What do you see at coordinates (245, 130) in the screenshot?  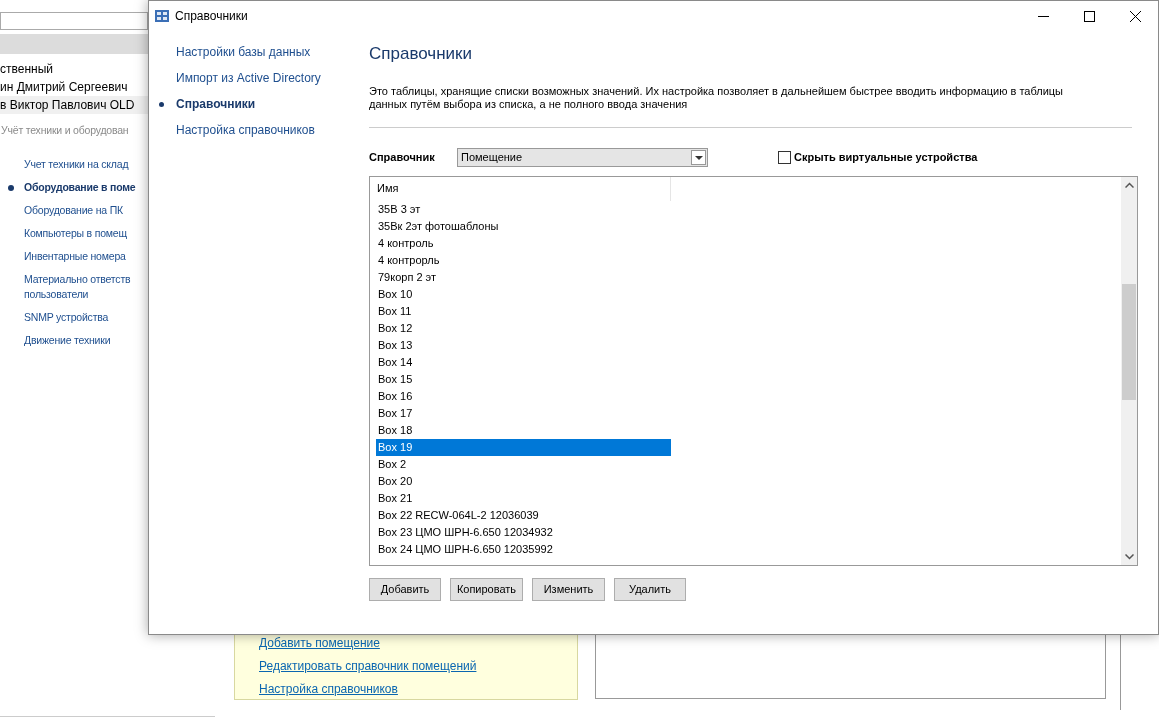 I see `nav-link: Настройка справочников` at bounding box center [245, 130].